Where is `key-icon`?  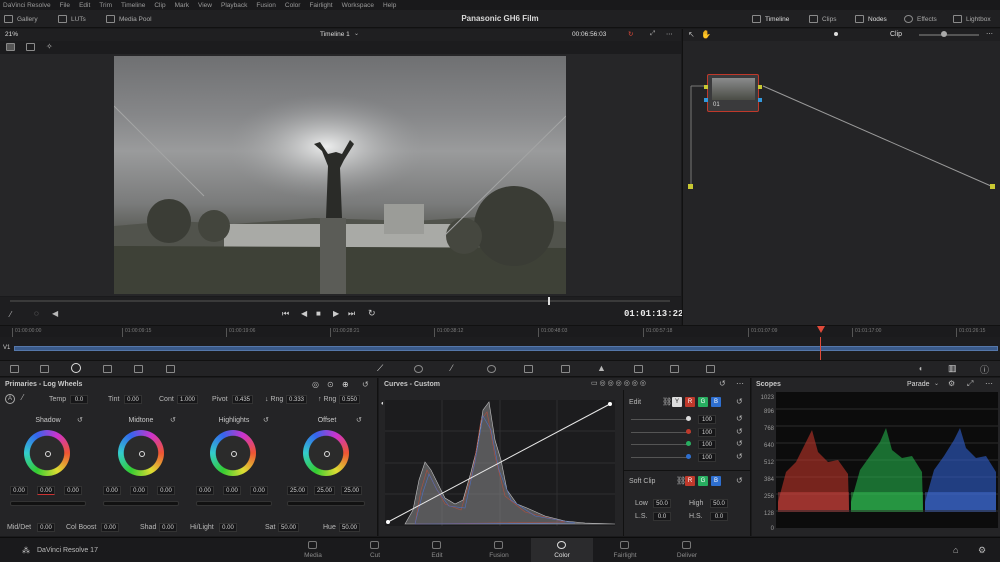 key-icon is located at coordinates (638, 369).